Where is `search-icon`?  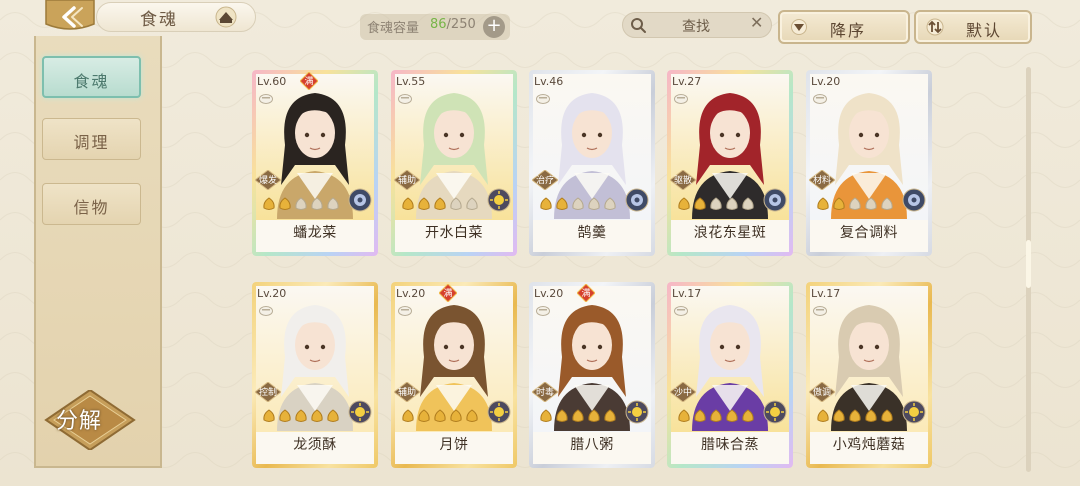 search-icon is located at coordinates (638, 25).